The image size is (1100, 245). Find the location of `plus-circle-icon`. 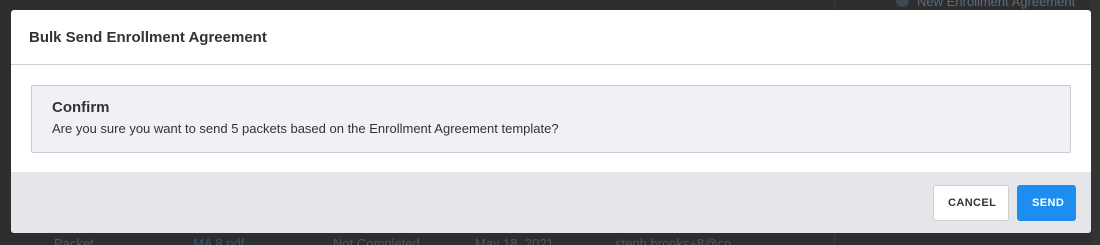

plus-circle-icon is located at coordinates (902, 3).